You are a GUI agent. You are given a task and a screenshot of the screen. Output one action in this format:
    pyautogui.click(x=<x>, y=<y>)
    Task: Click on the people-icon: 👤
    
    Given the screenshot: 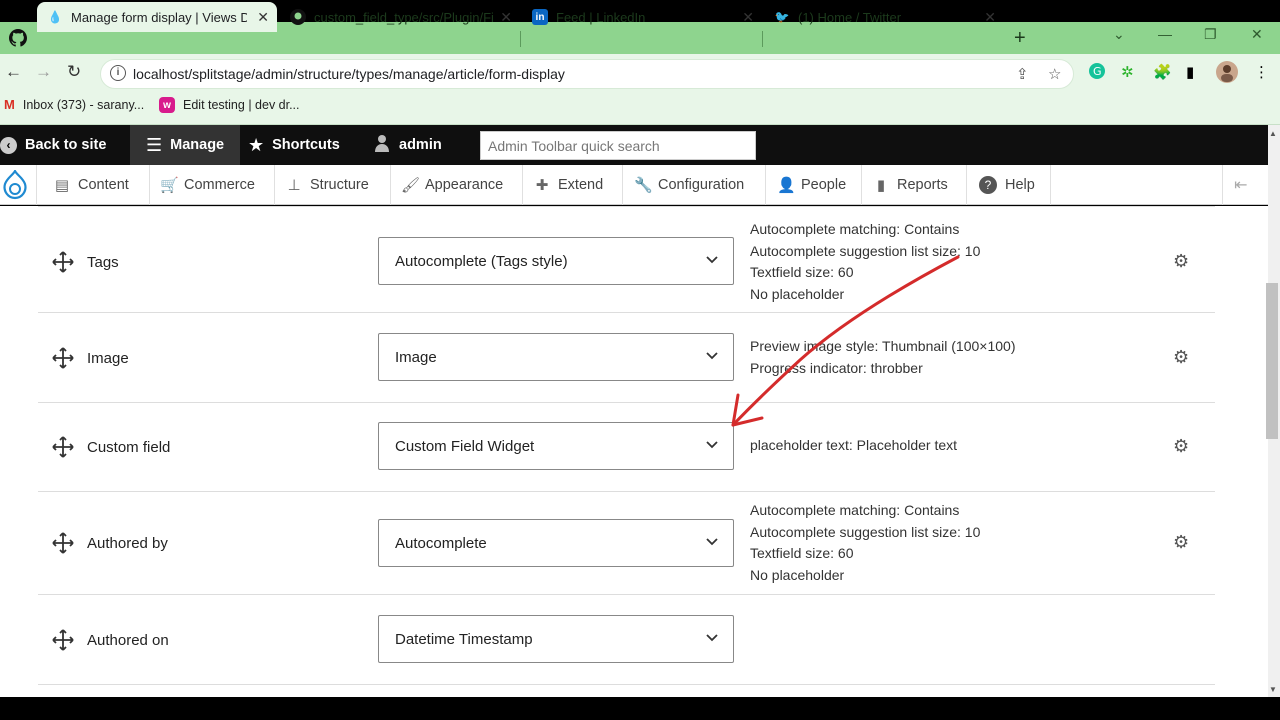 What is the action you would take?
    pyautogui.click(x=786, y=185)
    